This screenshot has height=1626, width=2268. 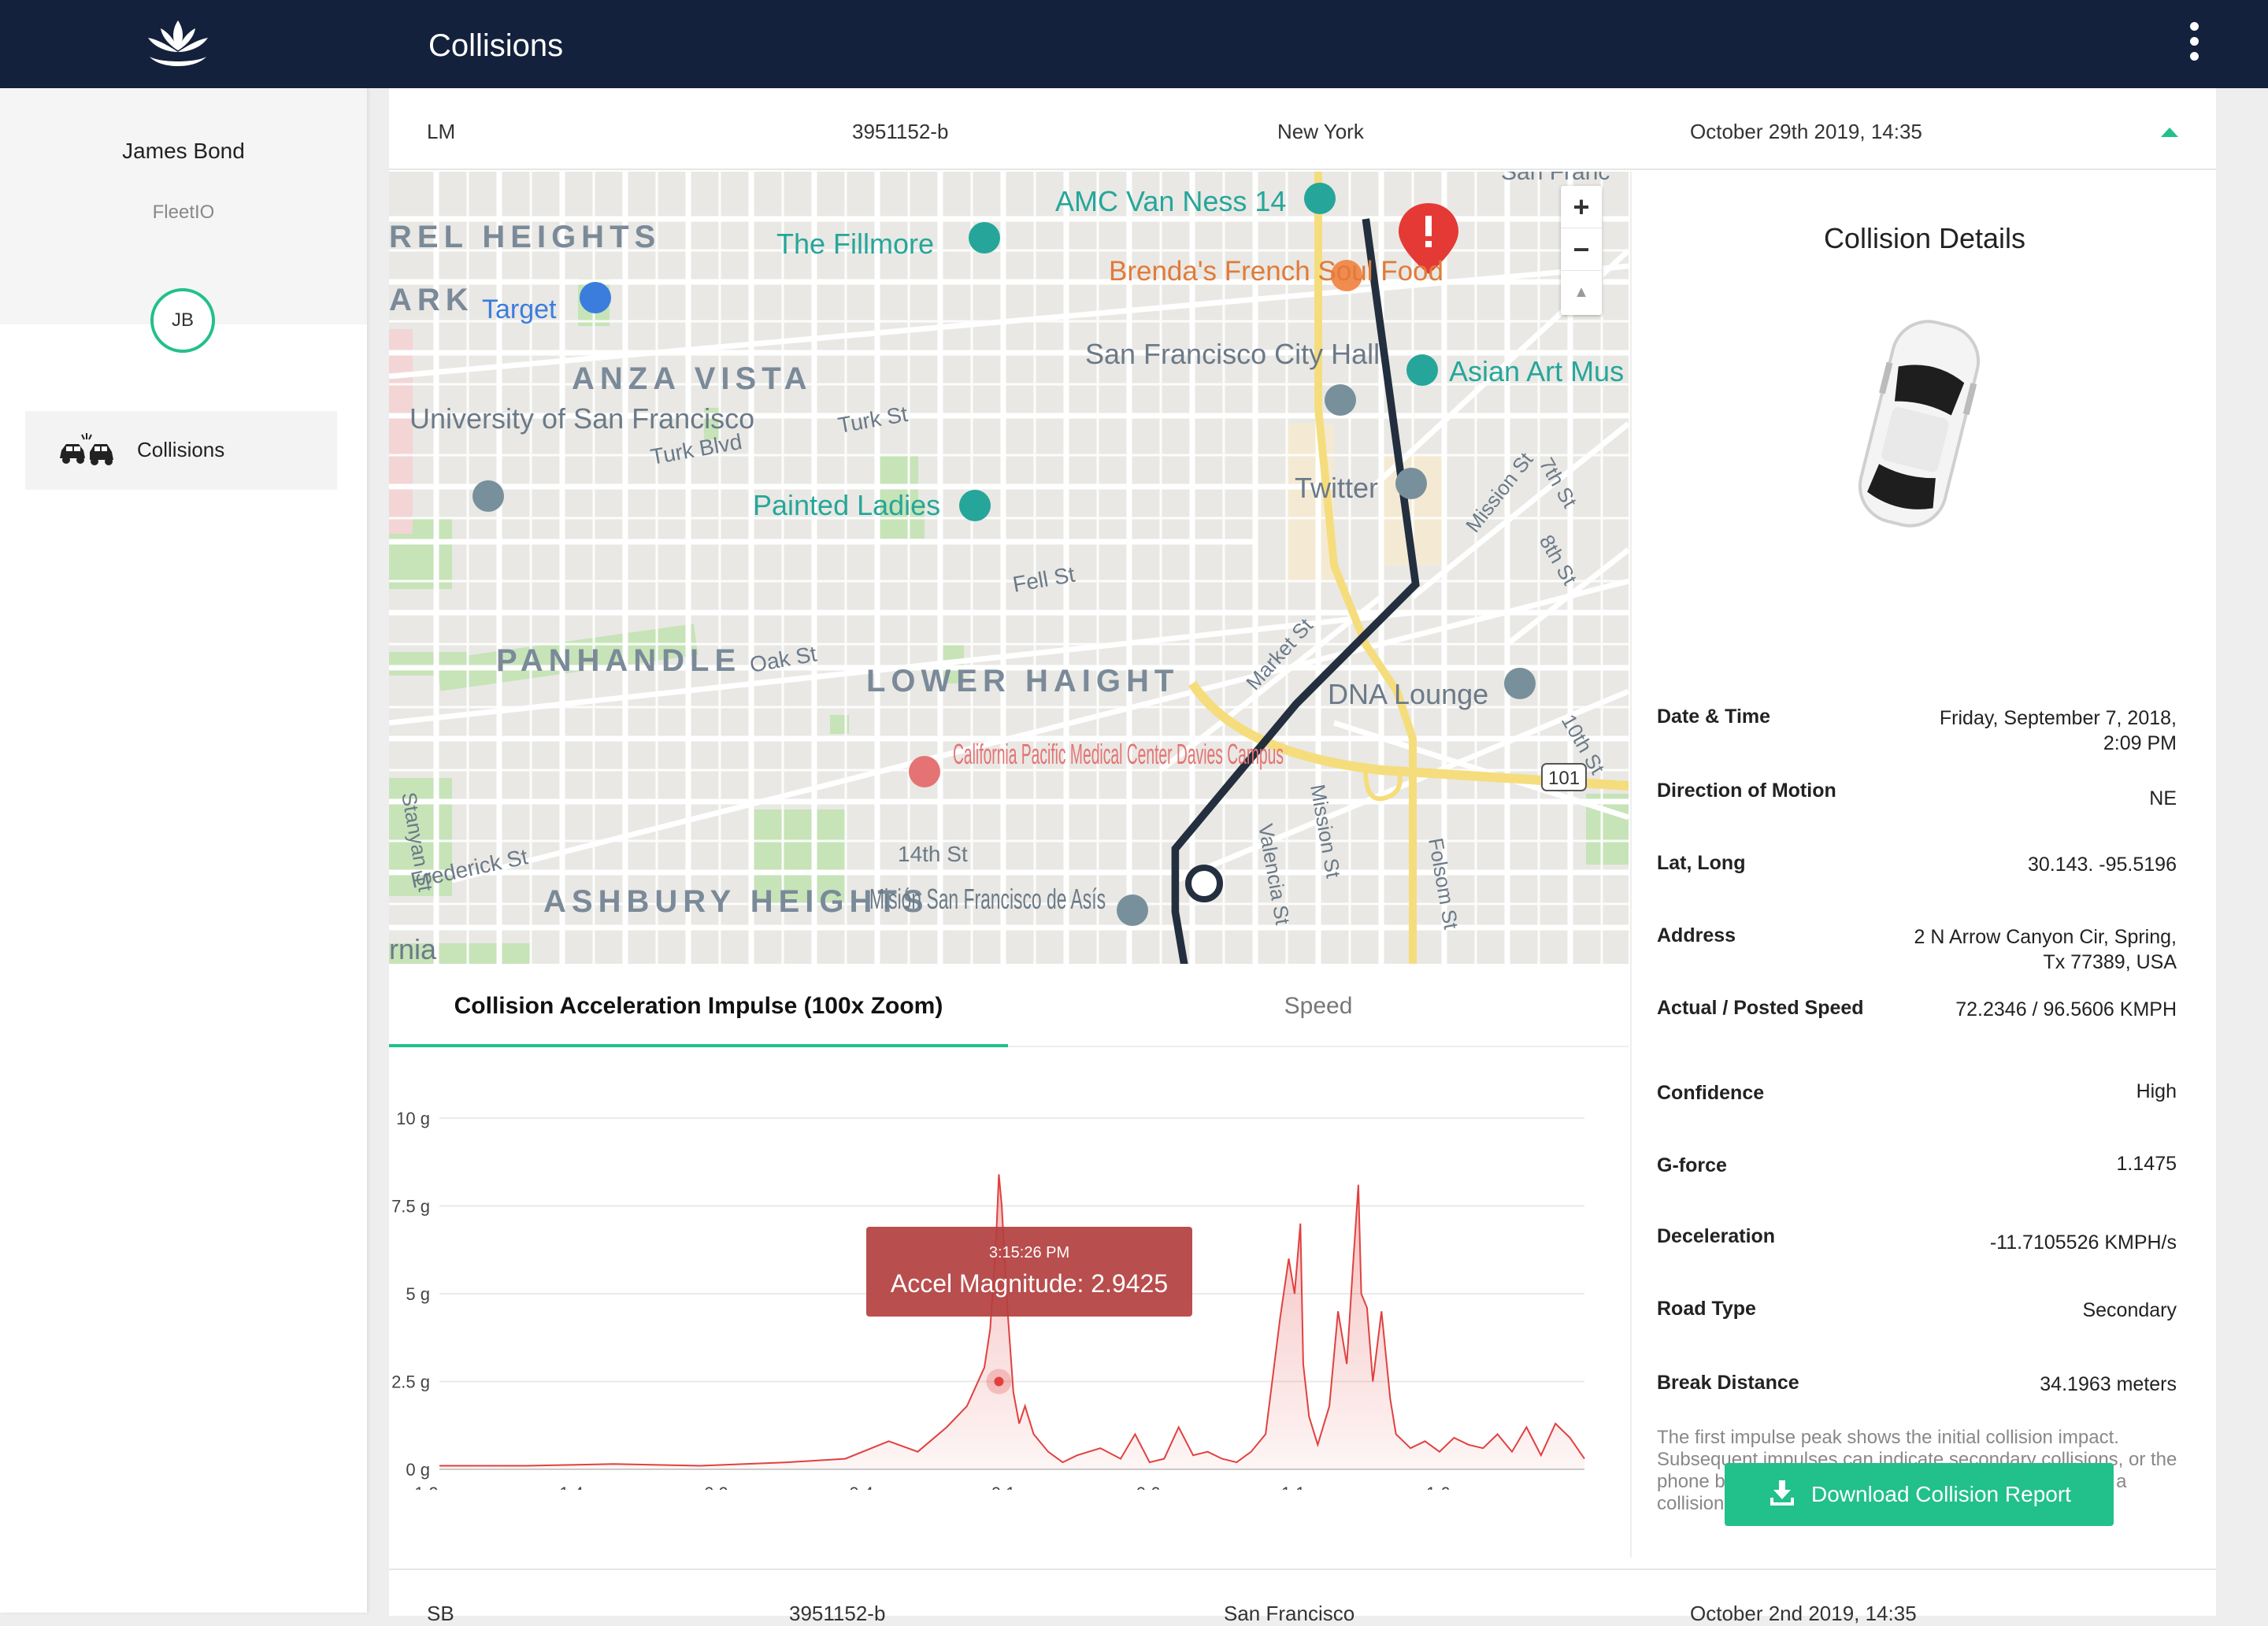 I want to click on map-zoom-control: + − ▲, so click(x=1581, y=250).